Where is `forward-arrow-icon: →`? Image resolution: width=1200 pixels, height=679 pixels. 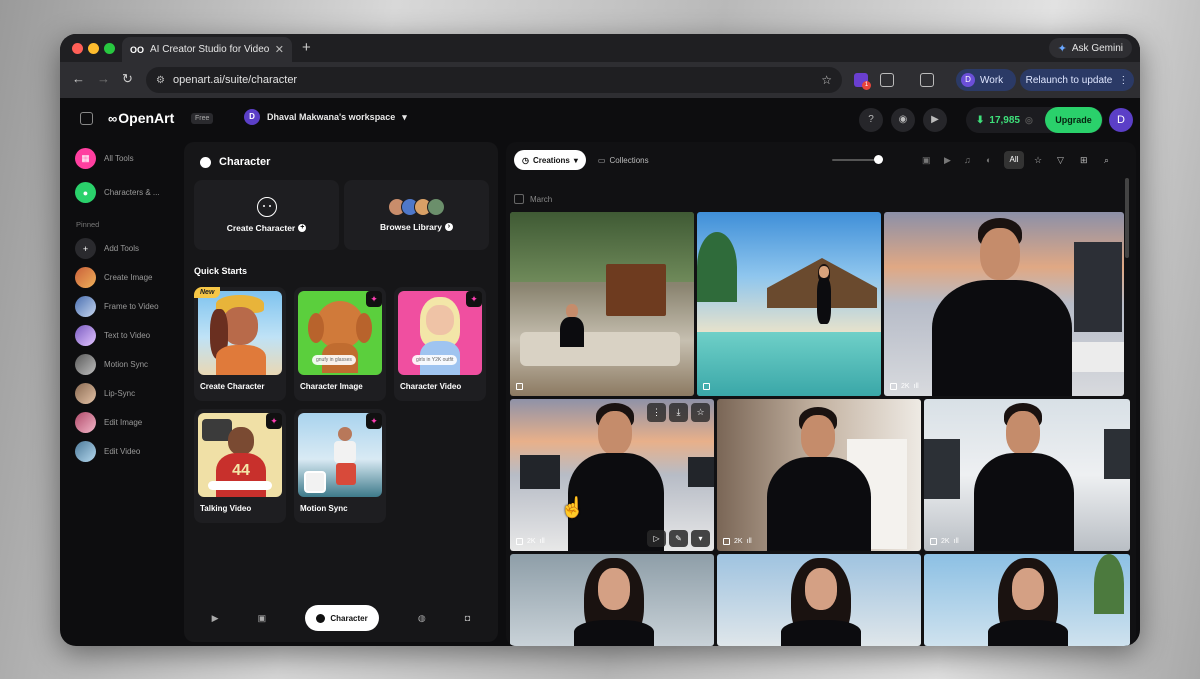 forward-arrow-icon: → is located at coordinates (103, 78).